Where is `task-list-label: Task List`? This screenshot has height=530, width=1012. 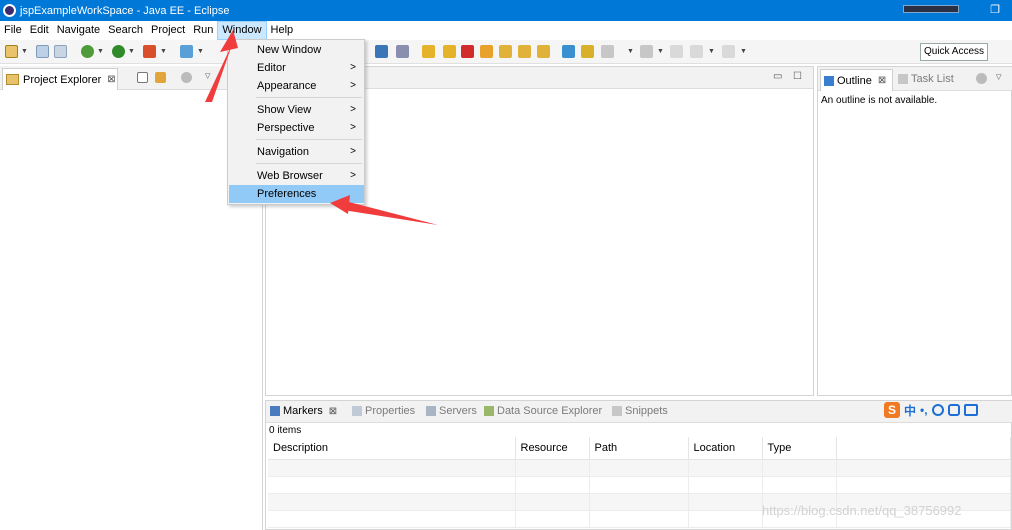 task-list-label: Task List is located at coordinates (932, 79).